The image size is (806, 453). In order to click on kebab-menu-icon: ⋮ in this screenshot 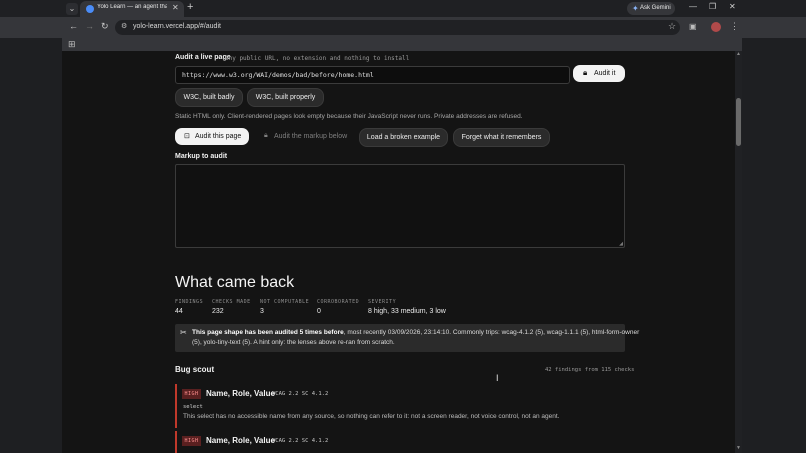, I will do `click(734, 26)`.